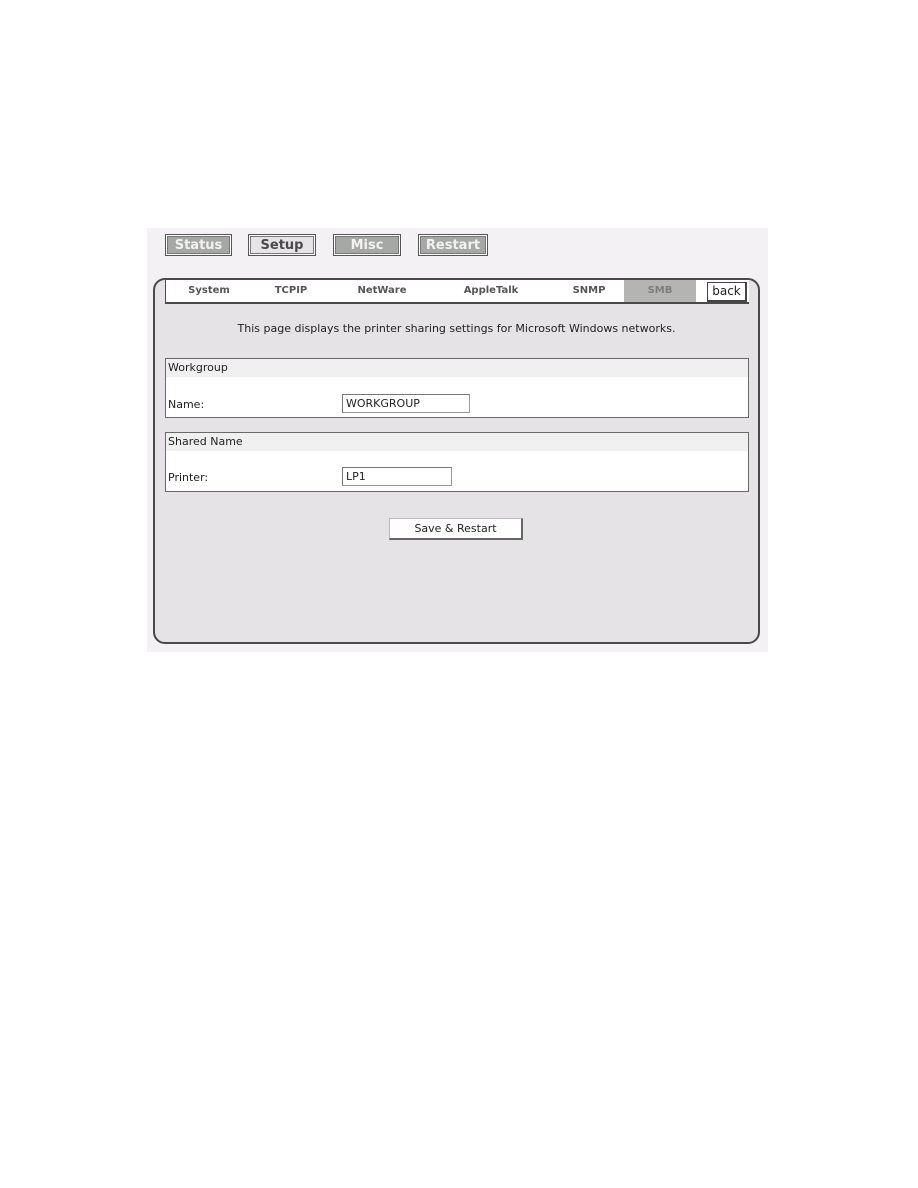  Describe the element at coordinates (397, 476) in the screenshot. I see `printer-name-input` at that location.